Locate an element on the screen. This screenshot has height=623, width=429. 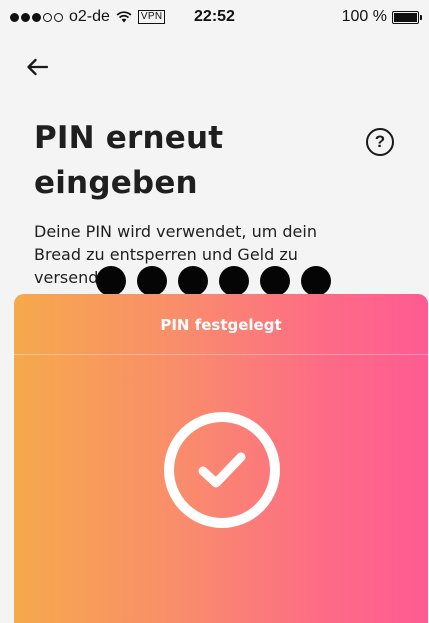
back-button is located at coordinates (37, 67).